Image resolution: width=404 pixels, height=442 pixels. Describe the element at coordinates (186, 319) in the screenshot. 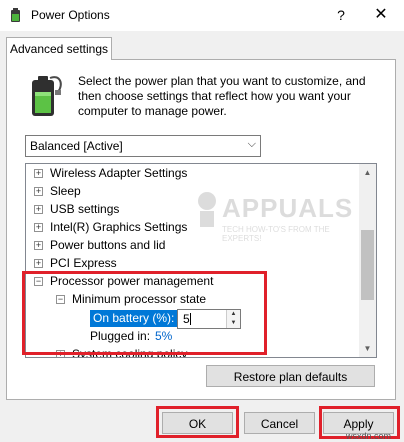

I see `on-battery-value: 5` at that location.